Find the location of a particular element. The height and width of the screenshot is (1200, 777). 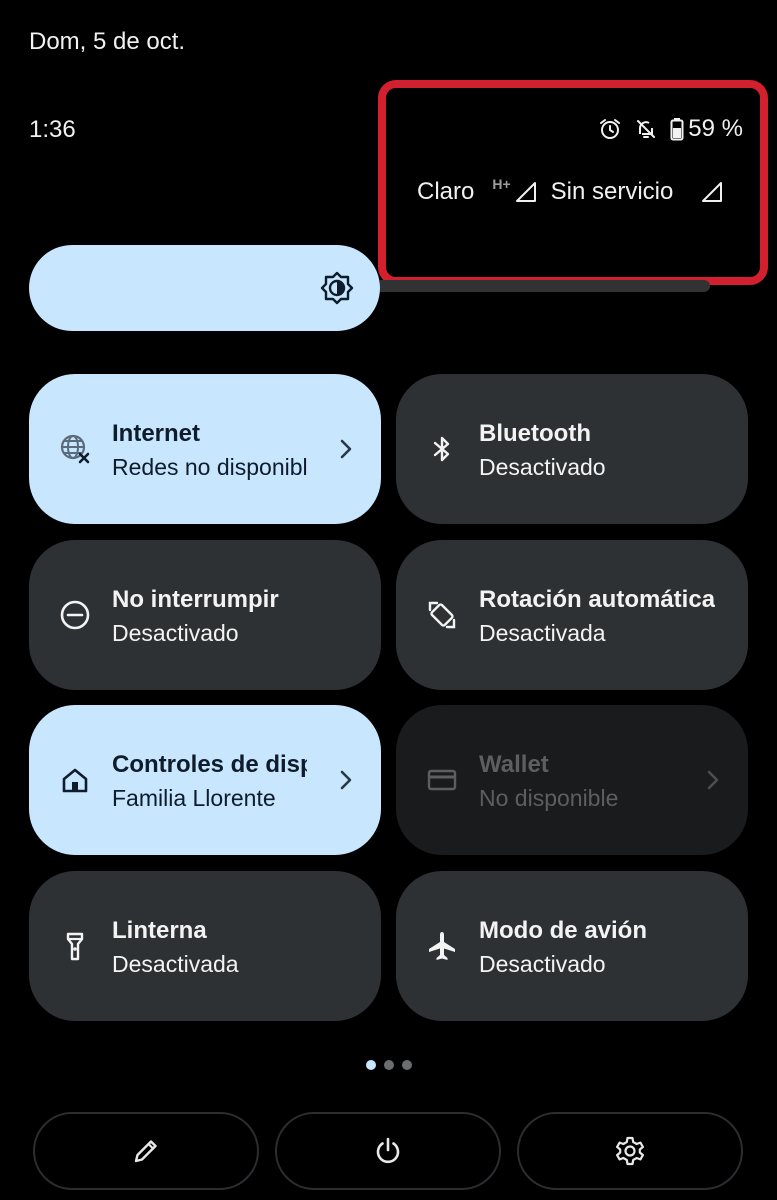

tile-subtitle: Familia Llorente is located at coordinates (194, 798).